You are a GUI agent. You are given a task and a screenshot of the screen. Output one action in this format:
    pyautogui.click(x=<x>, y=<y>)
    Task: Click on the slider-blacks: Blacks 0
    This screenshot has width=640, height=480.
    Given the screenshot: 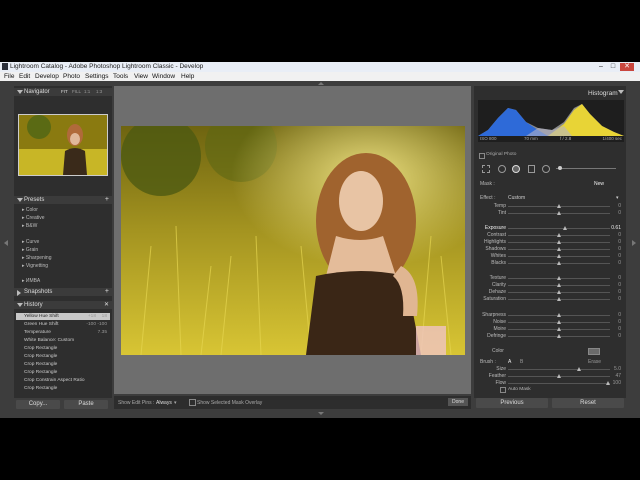 What is the action you would take?
    pyautogui.click(x=551, y=263)
    